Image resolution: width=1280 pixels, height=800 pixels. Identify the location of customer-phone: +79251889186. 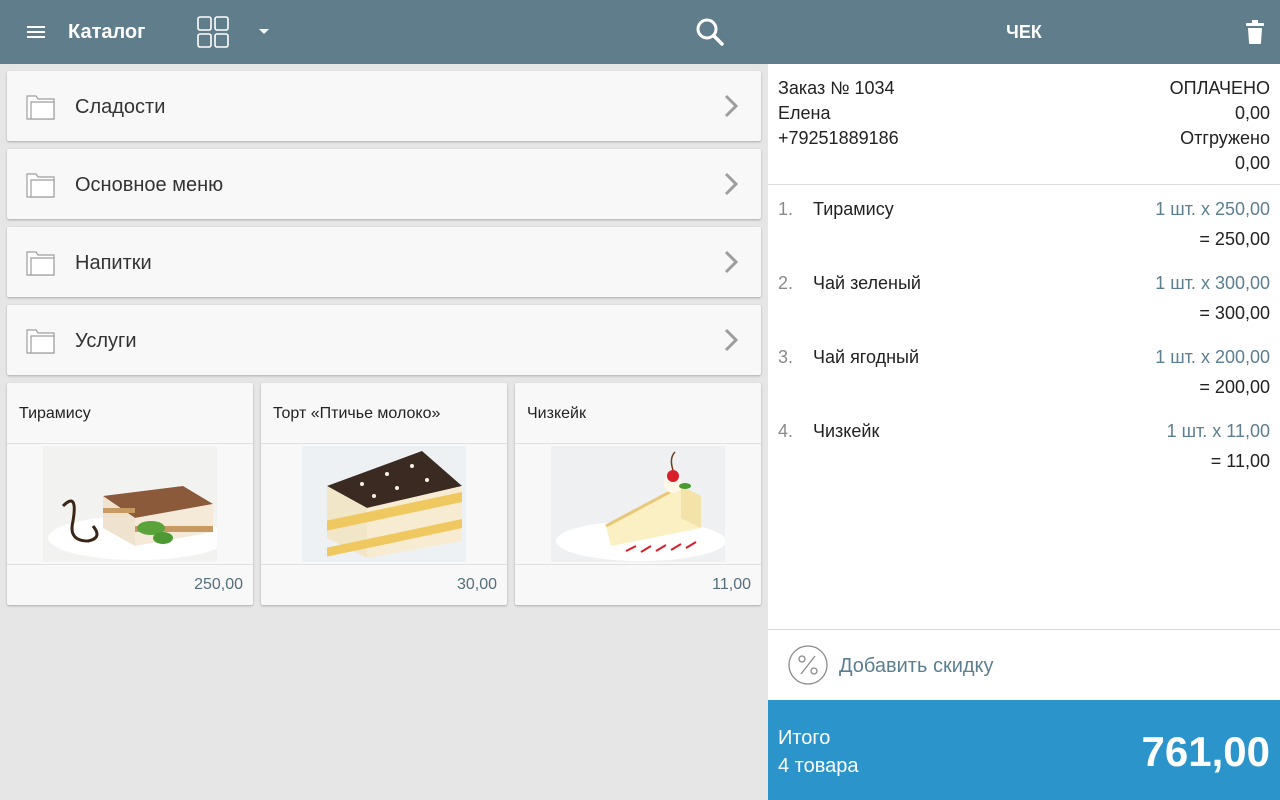
(838, 138).